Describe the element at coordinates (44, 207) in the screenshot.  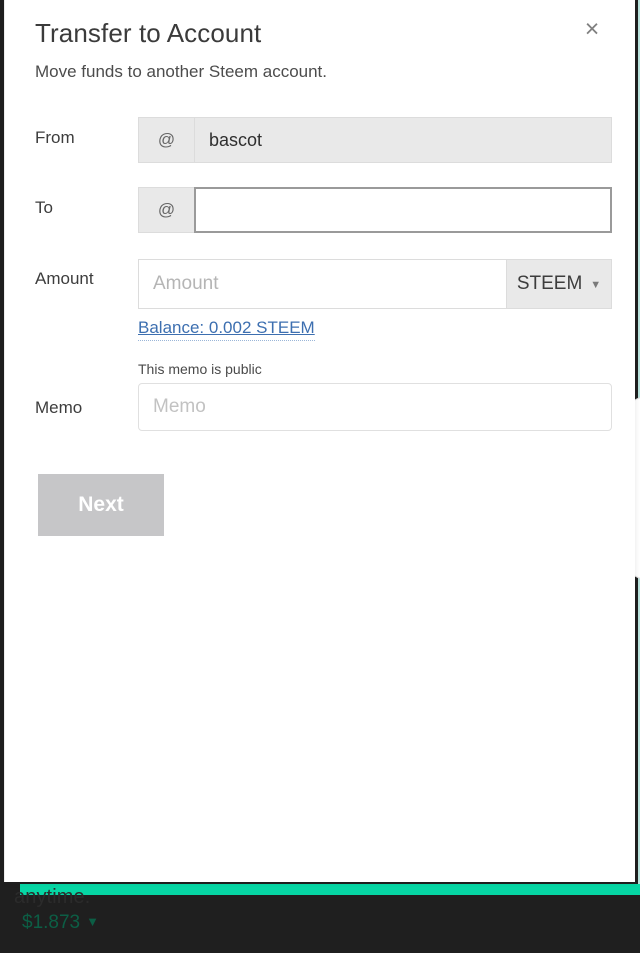
I see `to-label: To` at that location.